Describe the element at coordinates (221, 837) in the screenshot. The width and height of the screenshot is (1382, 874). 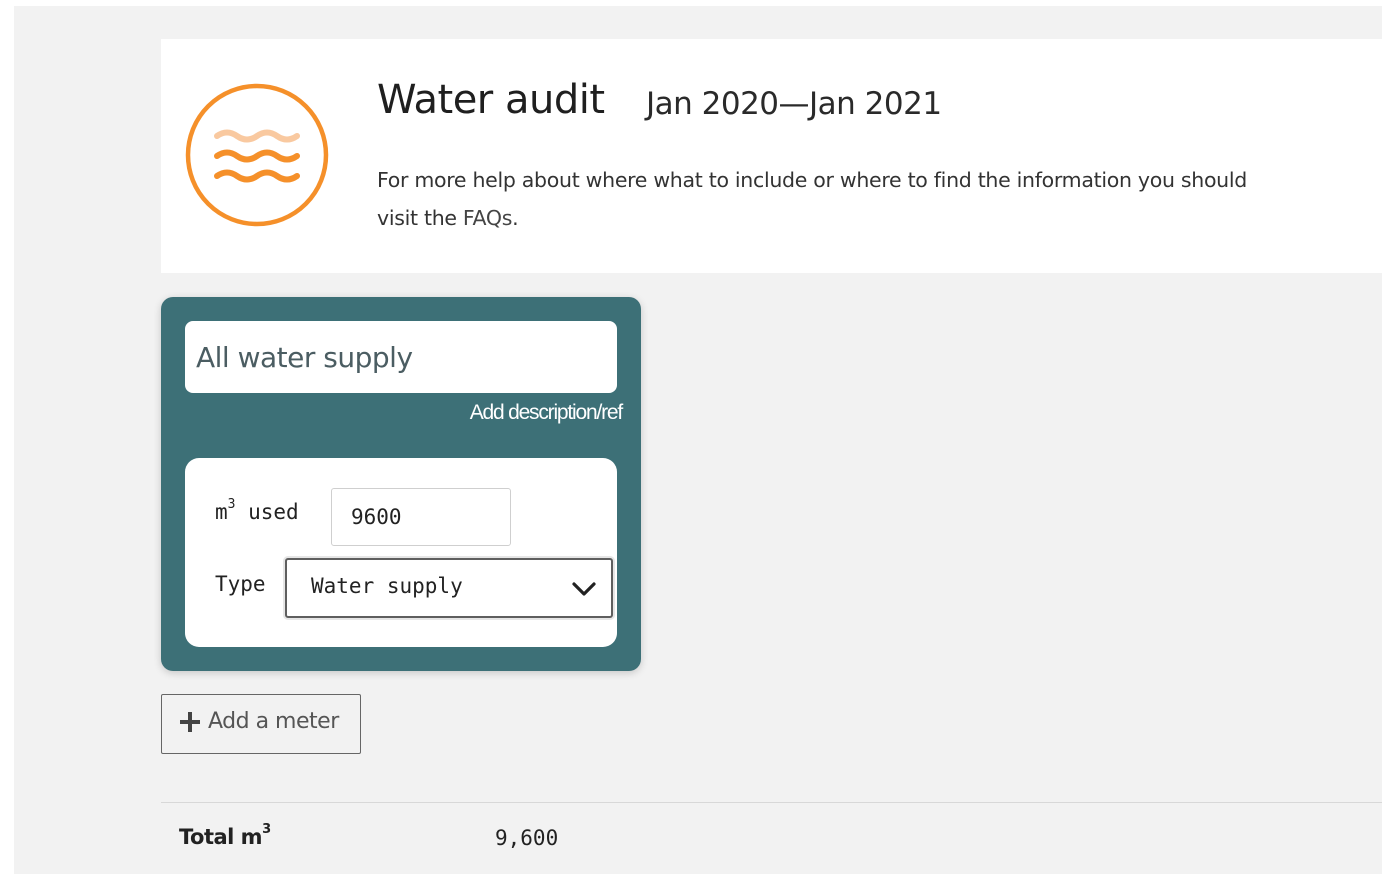
I see `total-label-text: Total m` at that location.